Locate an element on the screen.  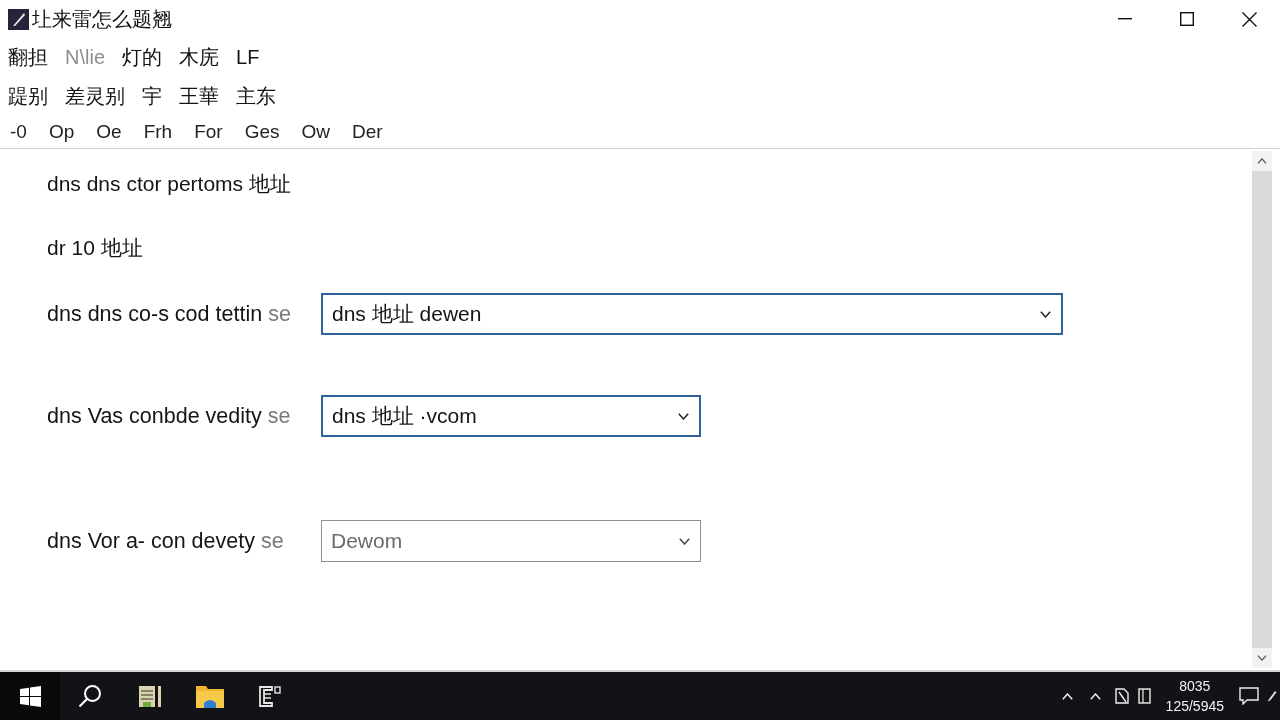
scroll-down-icon is located at coordinates (1262, 658).